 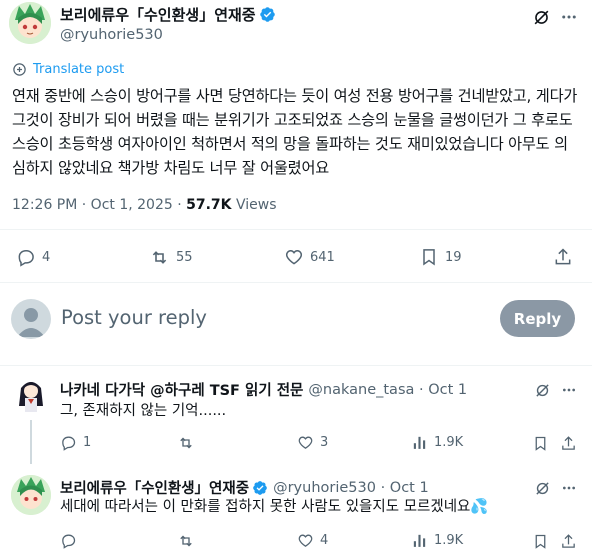 What do you see at coordinates (254, 205) in the screenshot?
I see `views-label: Views` at bounding box center [254, 205].